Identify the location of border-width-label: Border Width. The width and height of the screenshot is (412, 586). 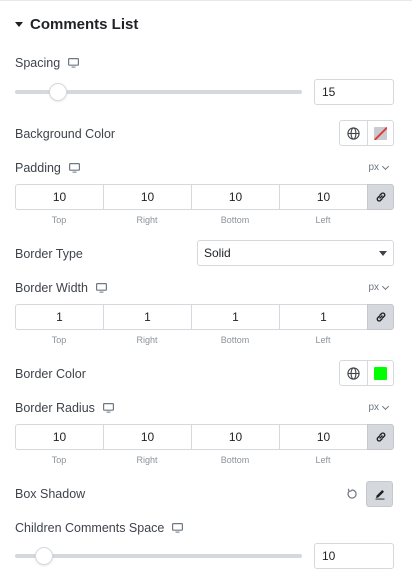
(51, 288).